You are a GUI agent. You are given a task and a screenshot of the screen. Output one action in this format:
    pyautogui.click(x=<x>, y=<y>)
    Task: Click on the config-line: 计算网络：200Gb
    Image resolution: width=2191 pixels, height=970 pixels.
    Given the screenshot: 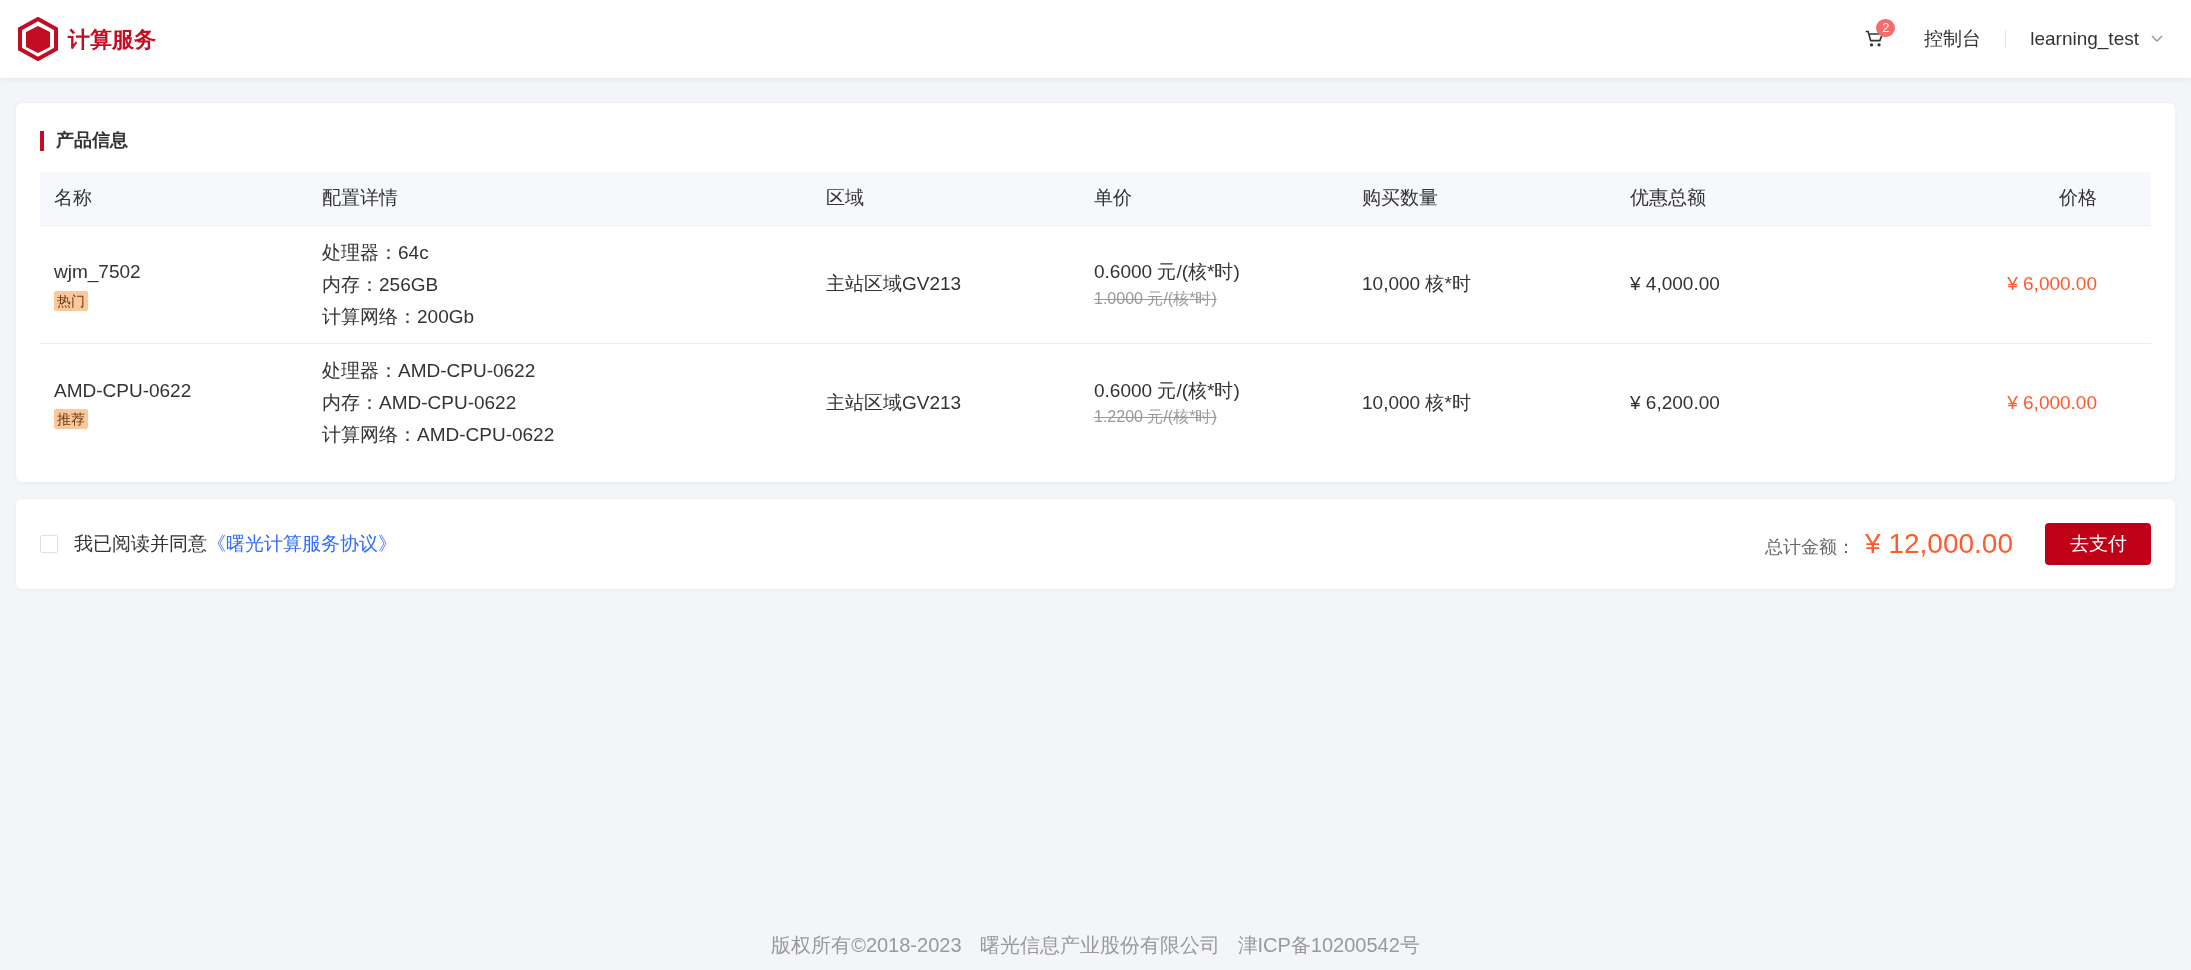 What is the action you would take?
    pyautogui.click(x=399, y=316)
    